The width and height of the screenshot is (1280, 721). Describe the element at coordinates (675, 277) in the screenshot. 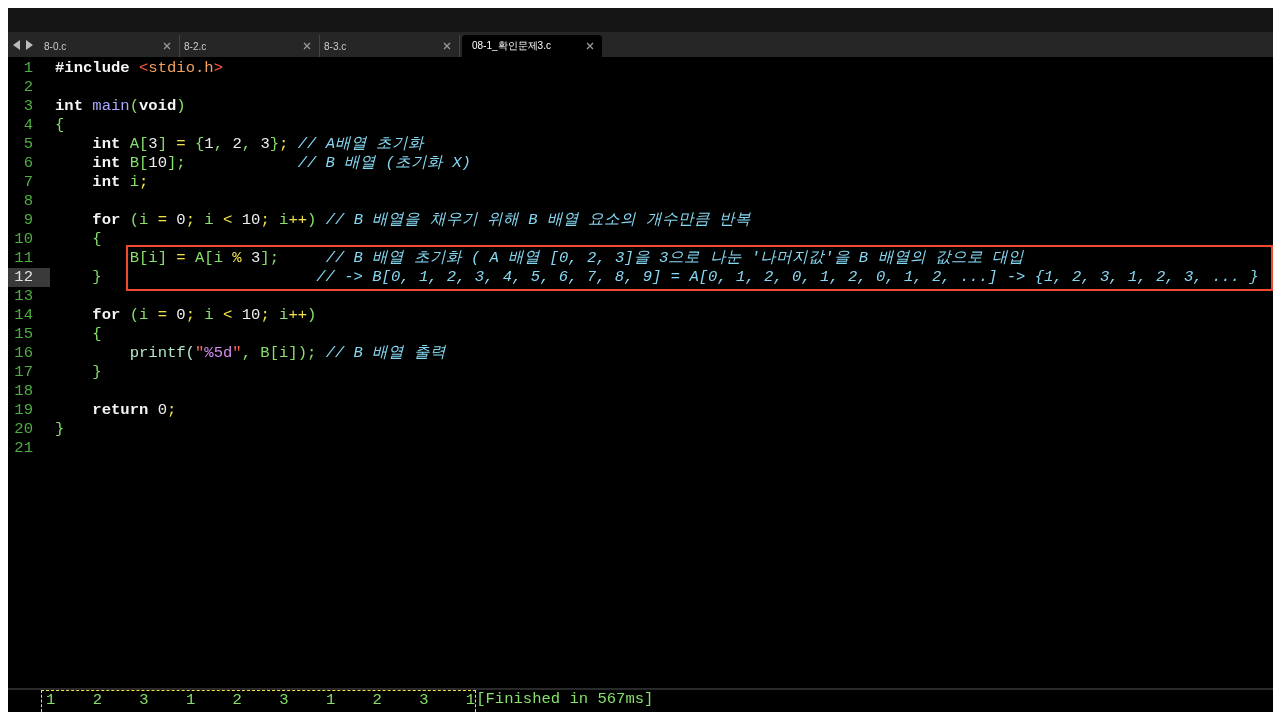

I see `code-line: } // -> B[0, 1, 2, 3, 4, 5, 6, 7, 8, 9] = A[0, 1, 2, 0, 1, 2, 0, 1, 2, ...] -> {1, 2, 3, 1, 2, 3, ... }` at that location.